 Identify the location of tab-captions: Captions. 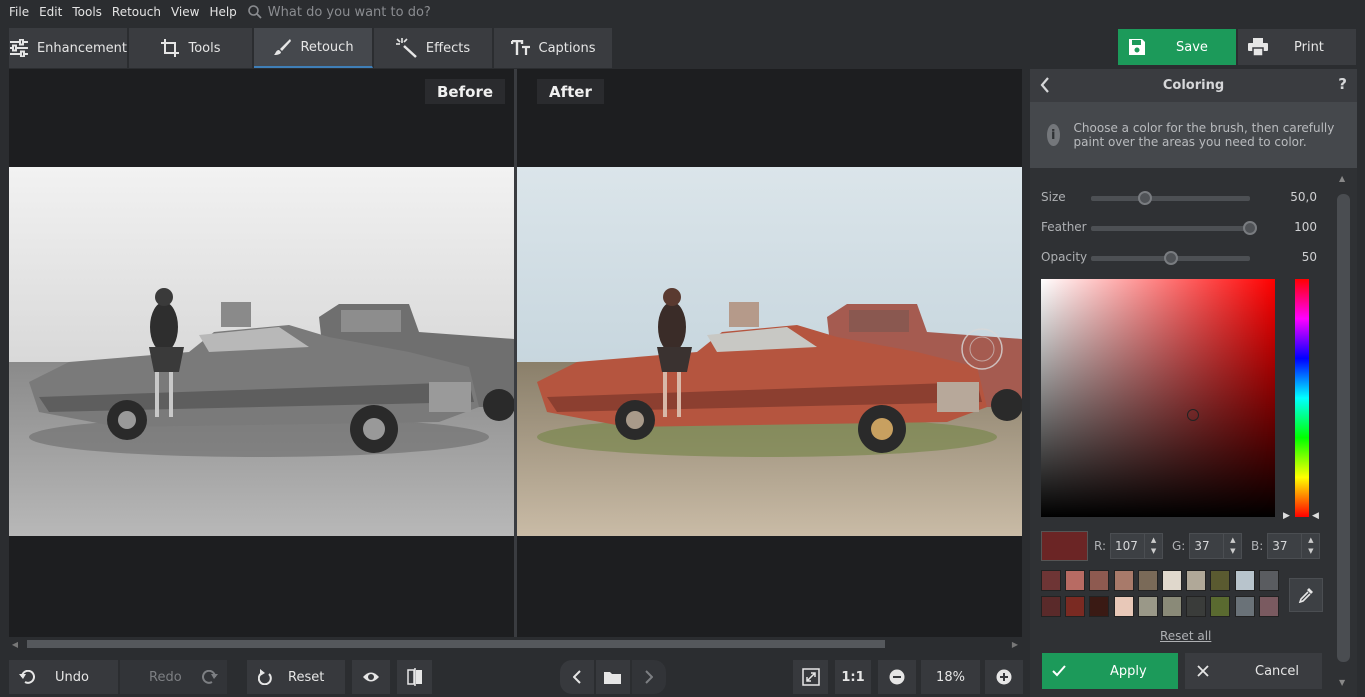
(553, 48).